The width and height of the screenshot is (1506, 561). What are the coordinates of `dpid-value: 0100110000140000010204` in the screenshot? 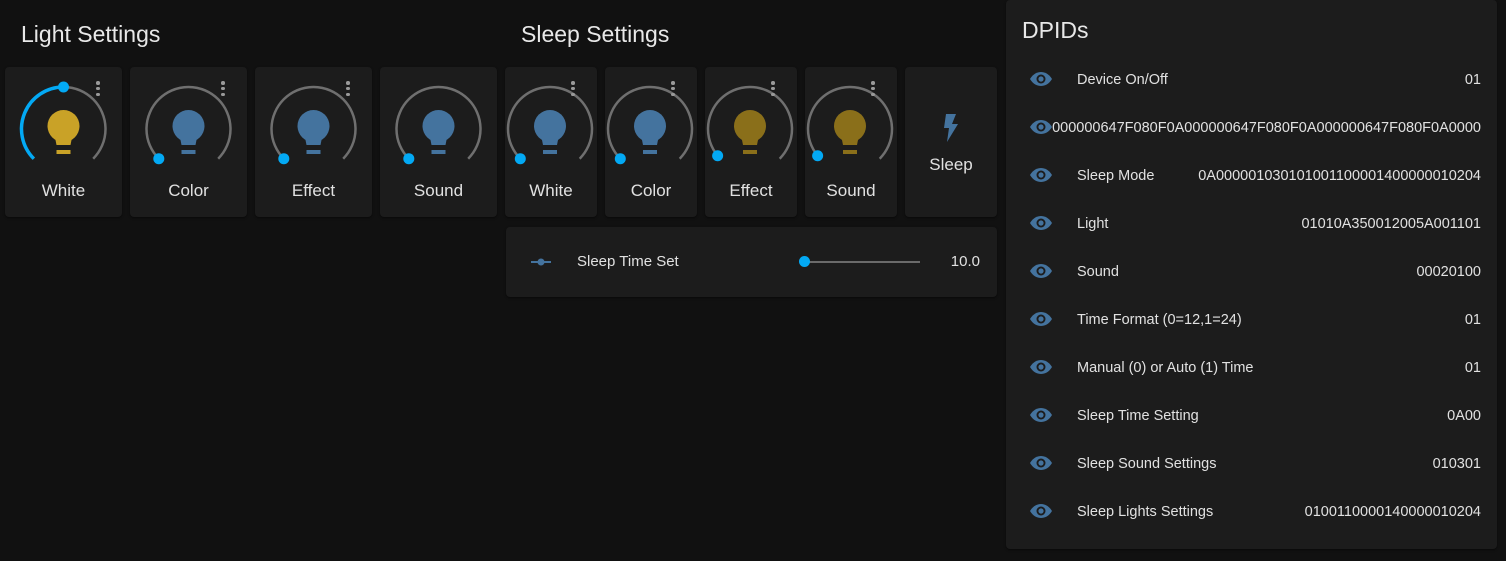 It's located at (1392, 512).